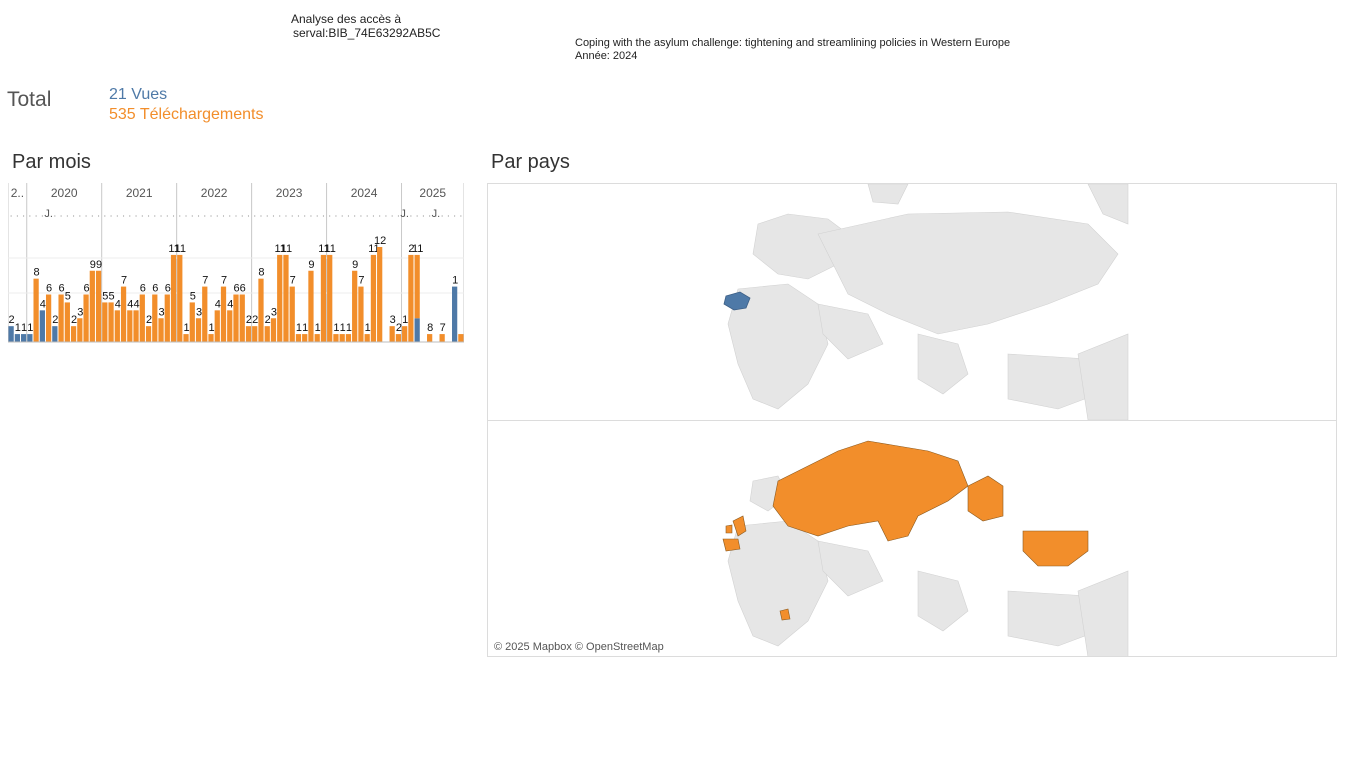 The height and width of the screenshot is (768, 1366). I want to click on bar-label: 11, so click(180, 249).